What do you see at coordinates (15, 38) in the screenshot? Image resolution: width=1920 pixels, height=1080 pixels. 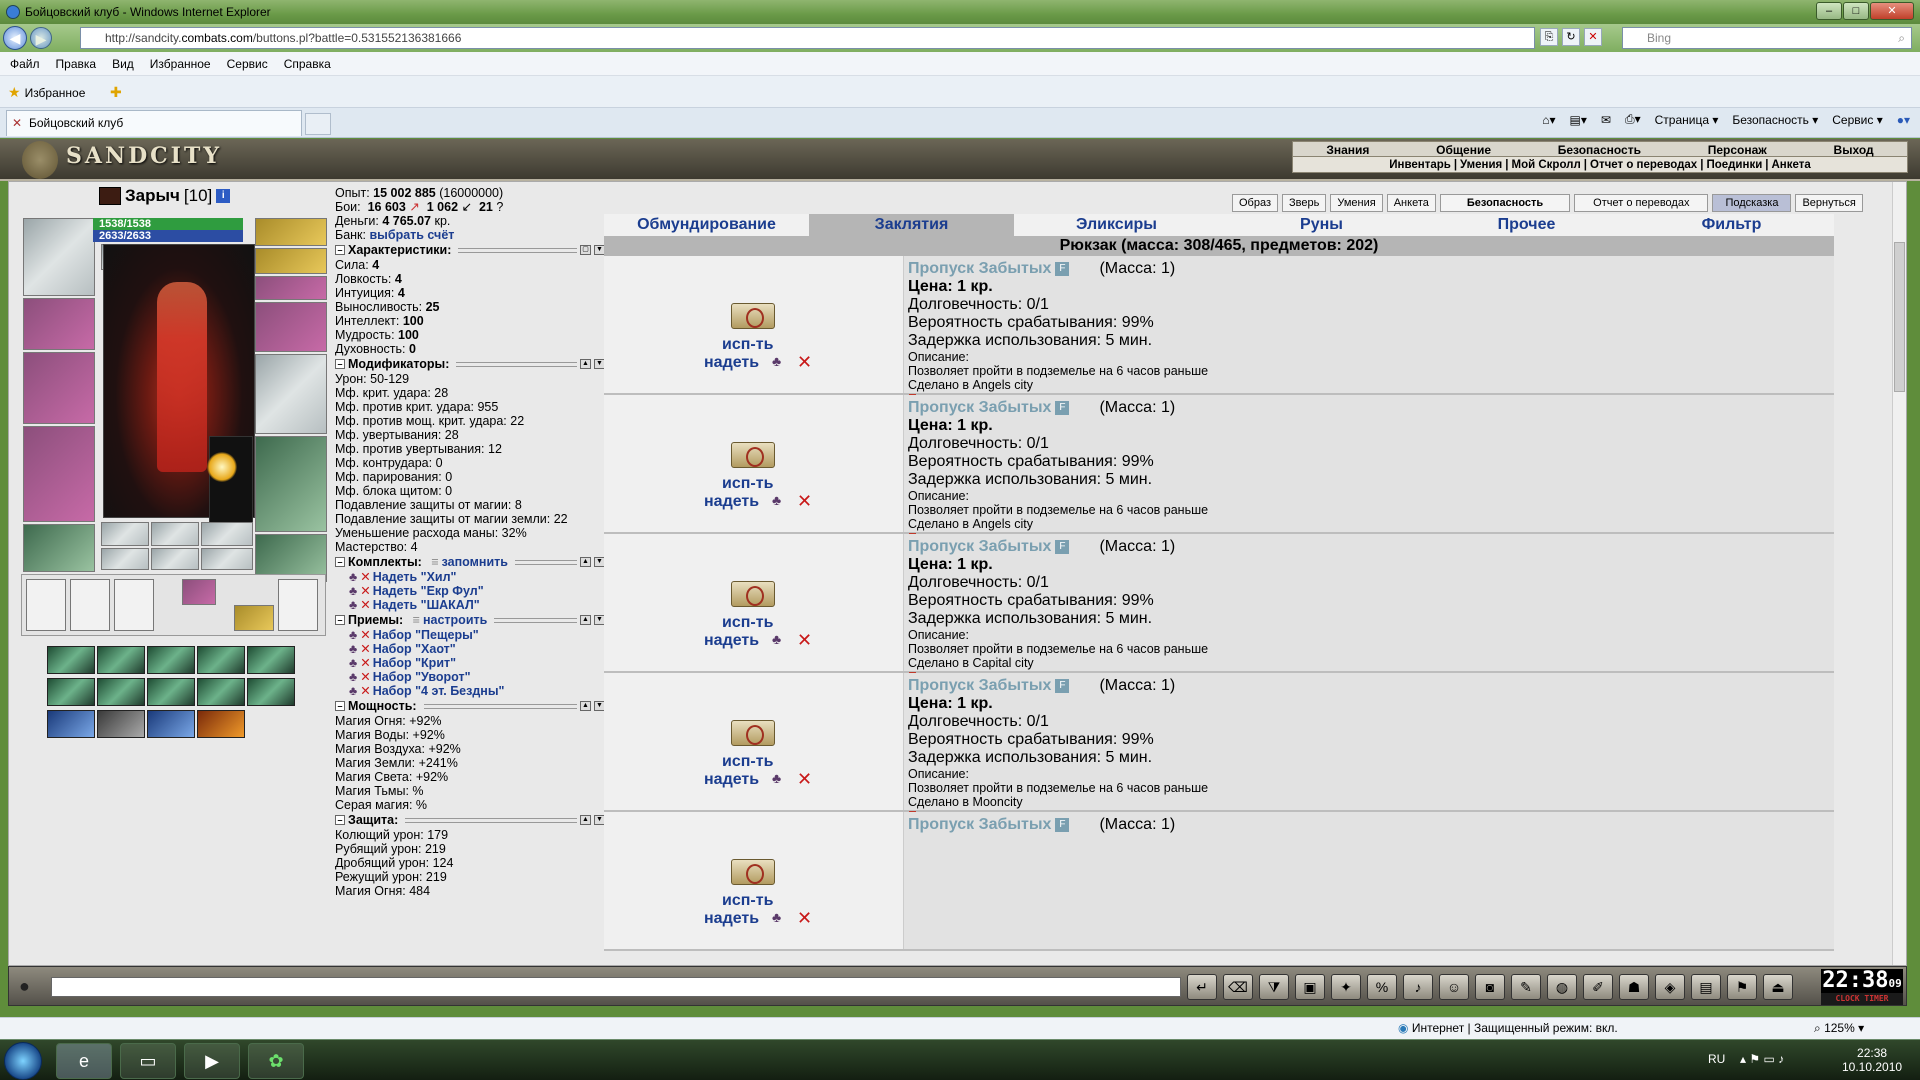 I see `back-button: ◀` at bounding box center [15, 38].